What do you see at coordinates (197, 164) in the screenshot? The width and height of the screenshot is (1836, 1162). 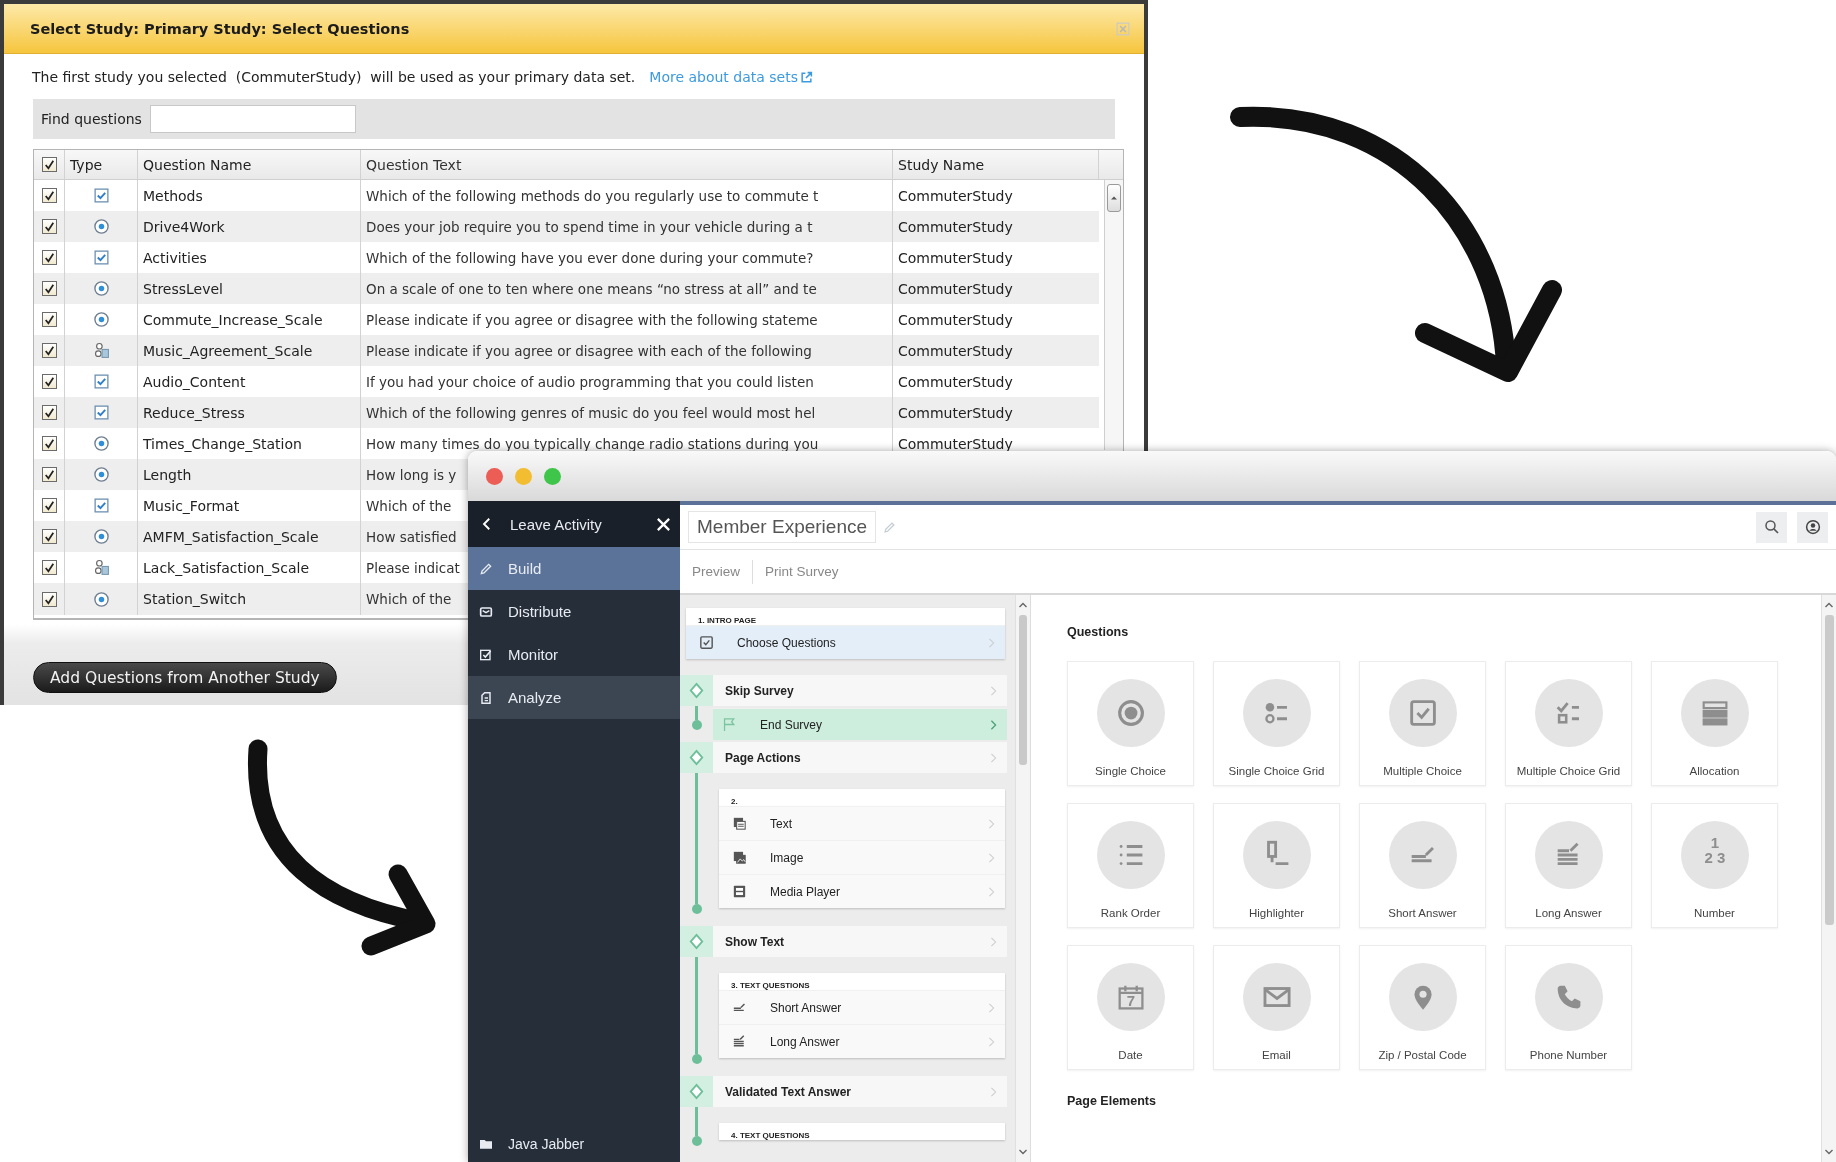 I see `column-header: Question Name` at bounding box center [197, 164].